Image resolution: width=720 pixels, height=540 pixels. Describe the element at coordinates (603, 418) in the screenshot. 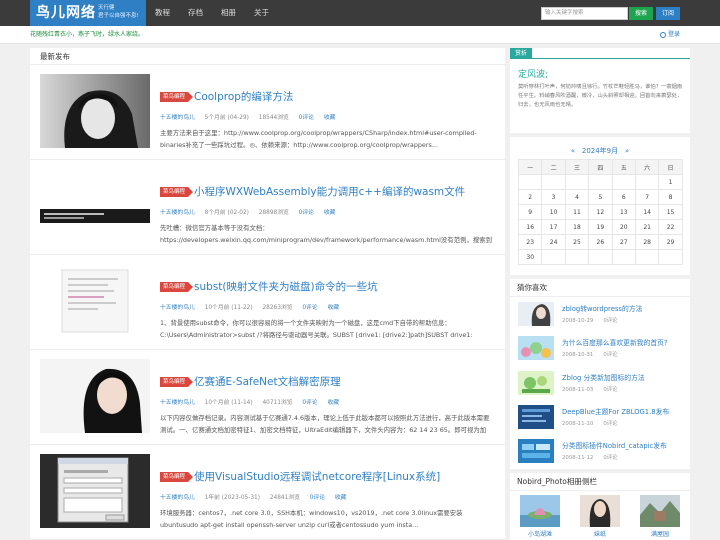

I see `recommend-item: DeepBlue主题For ZBLOG1.8发布 2008-11-10 0评论` at that location.